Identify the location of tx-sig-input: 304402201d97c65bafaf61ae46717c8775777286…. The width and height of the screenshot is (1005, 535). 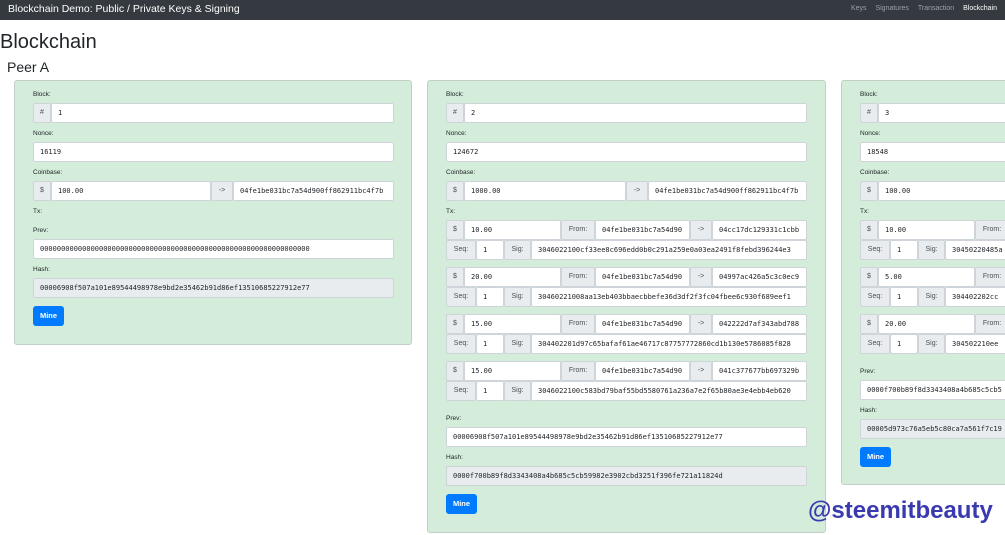
(669, 344).